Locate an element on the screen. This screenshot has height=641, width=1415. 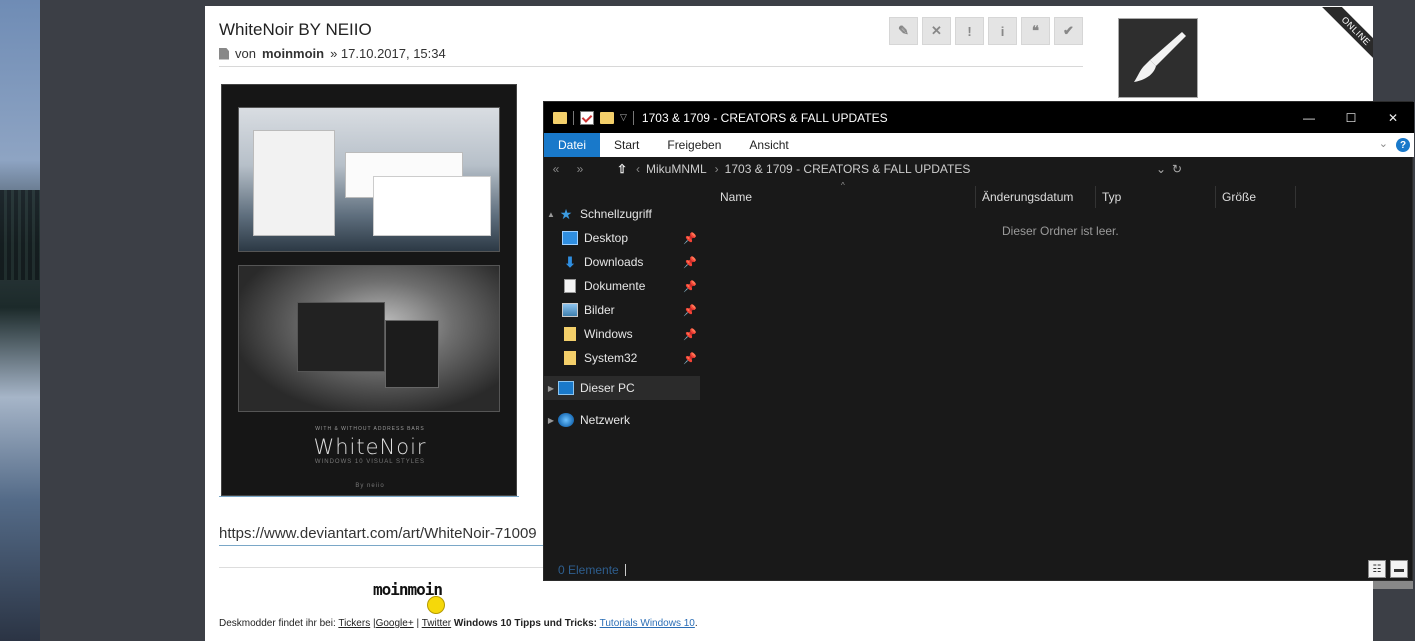
wallpaper-trees is located at coordinates (20, 235).